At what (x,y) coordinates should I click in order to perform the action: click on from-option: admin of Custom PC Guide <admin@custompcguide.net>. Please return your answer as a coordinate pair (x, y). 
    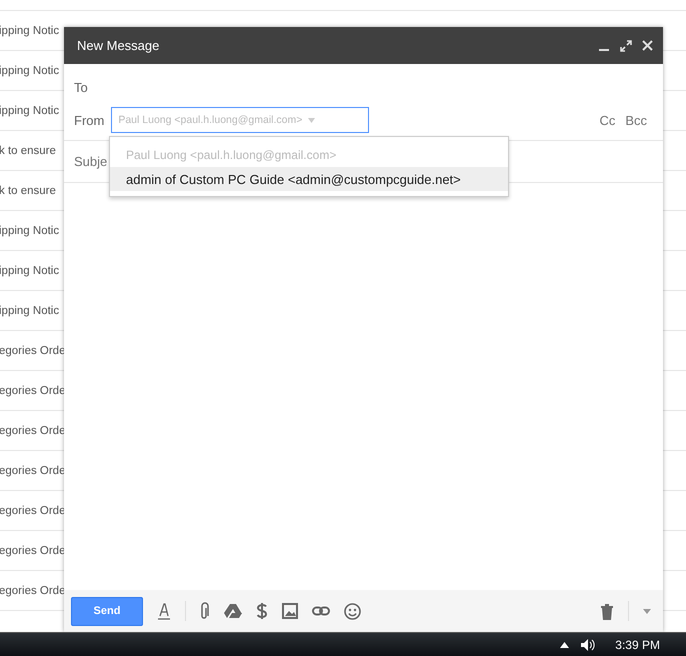
    Looking at the image, I should click on (309, 179).